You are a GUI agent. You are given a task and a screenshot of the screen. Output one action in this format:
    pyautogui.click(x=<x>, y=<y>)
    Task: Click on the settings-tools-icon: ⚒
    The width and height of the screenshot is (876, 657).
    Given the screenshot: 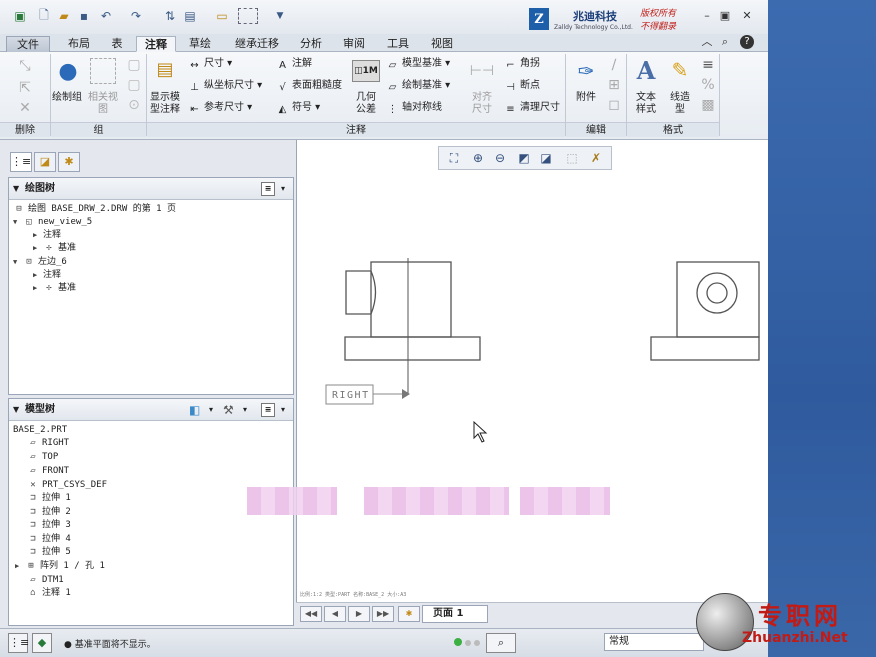 What is the action you would take?
    pyautogui.click(x=231, y=410)
    